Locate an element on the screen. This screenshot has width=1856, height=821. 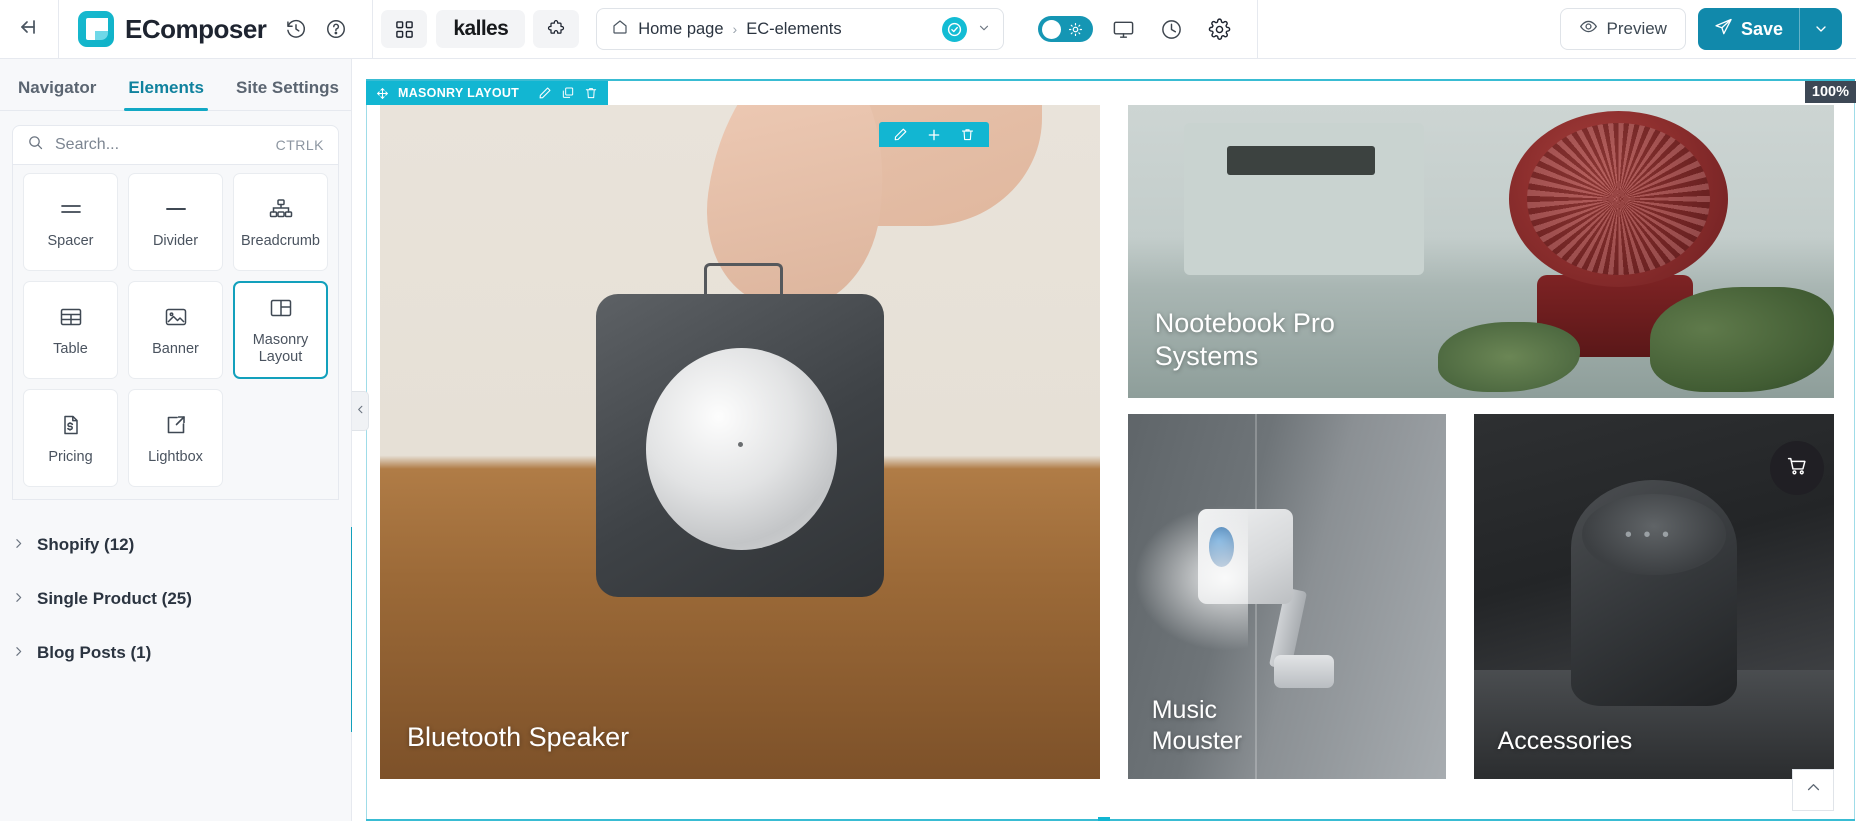
brand-name: EComposer is located at coordinates (196, 28).